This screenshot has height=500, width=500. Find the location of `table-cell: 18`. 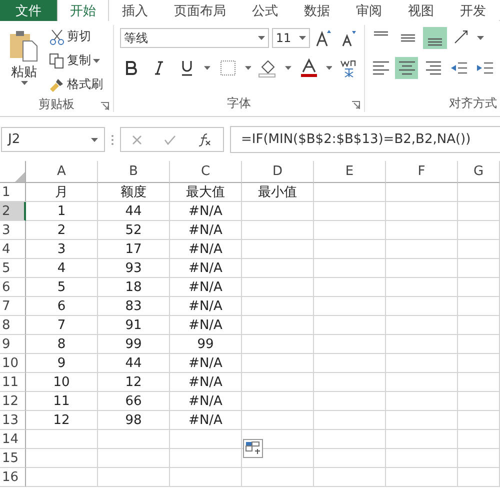

table-cell: 18 is located at coordinates (134, 287).